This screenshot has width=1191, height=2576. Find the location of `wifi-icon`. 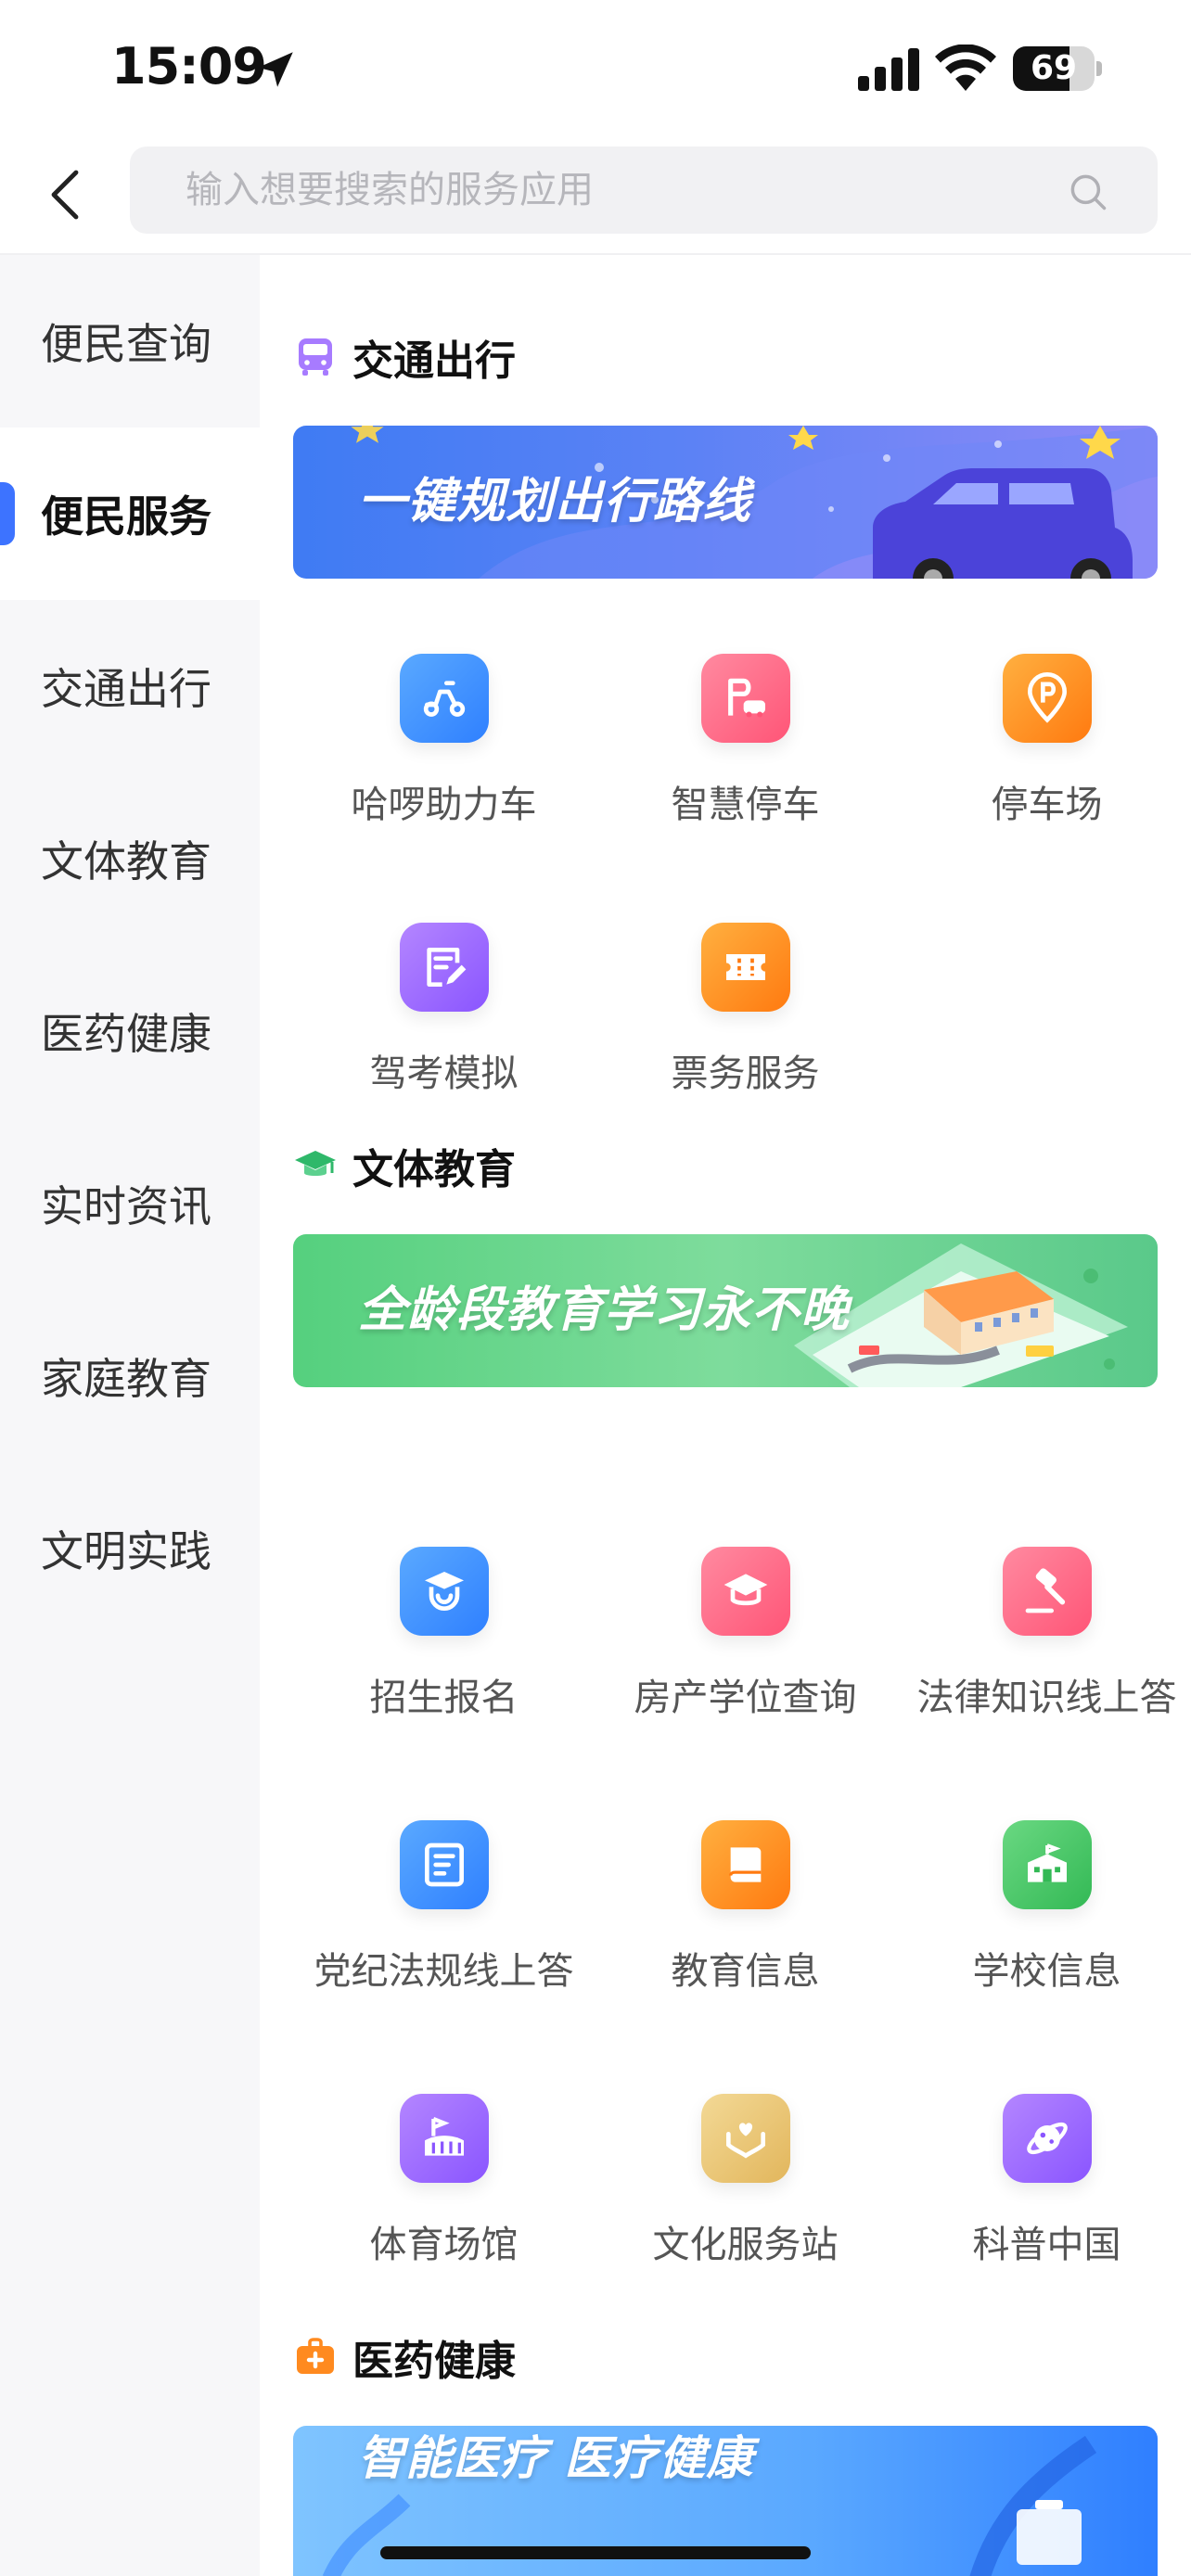

wifi-icon is located at coordinates (966, 68).